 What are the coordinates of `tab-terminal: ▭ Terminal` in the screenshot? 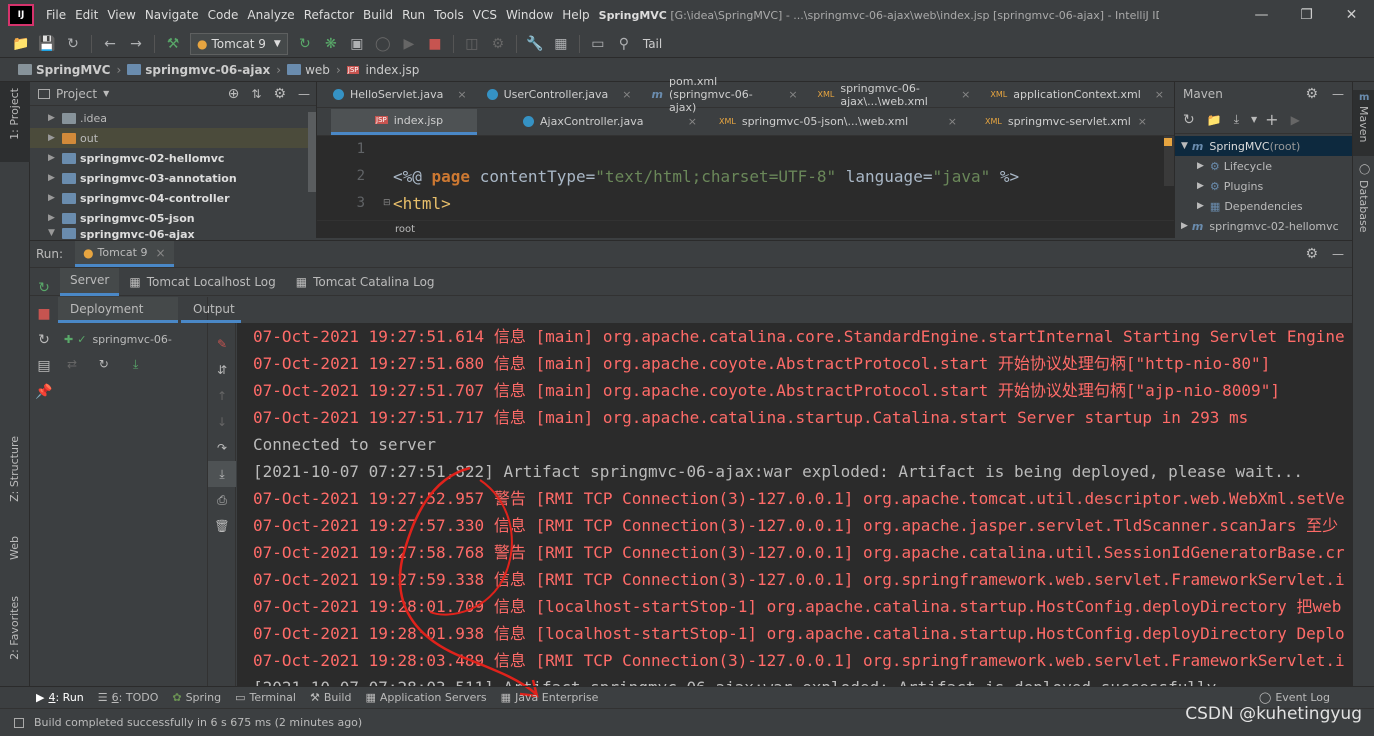 It's located at (265, 697).